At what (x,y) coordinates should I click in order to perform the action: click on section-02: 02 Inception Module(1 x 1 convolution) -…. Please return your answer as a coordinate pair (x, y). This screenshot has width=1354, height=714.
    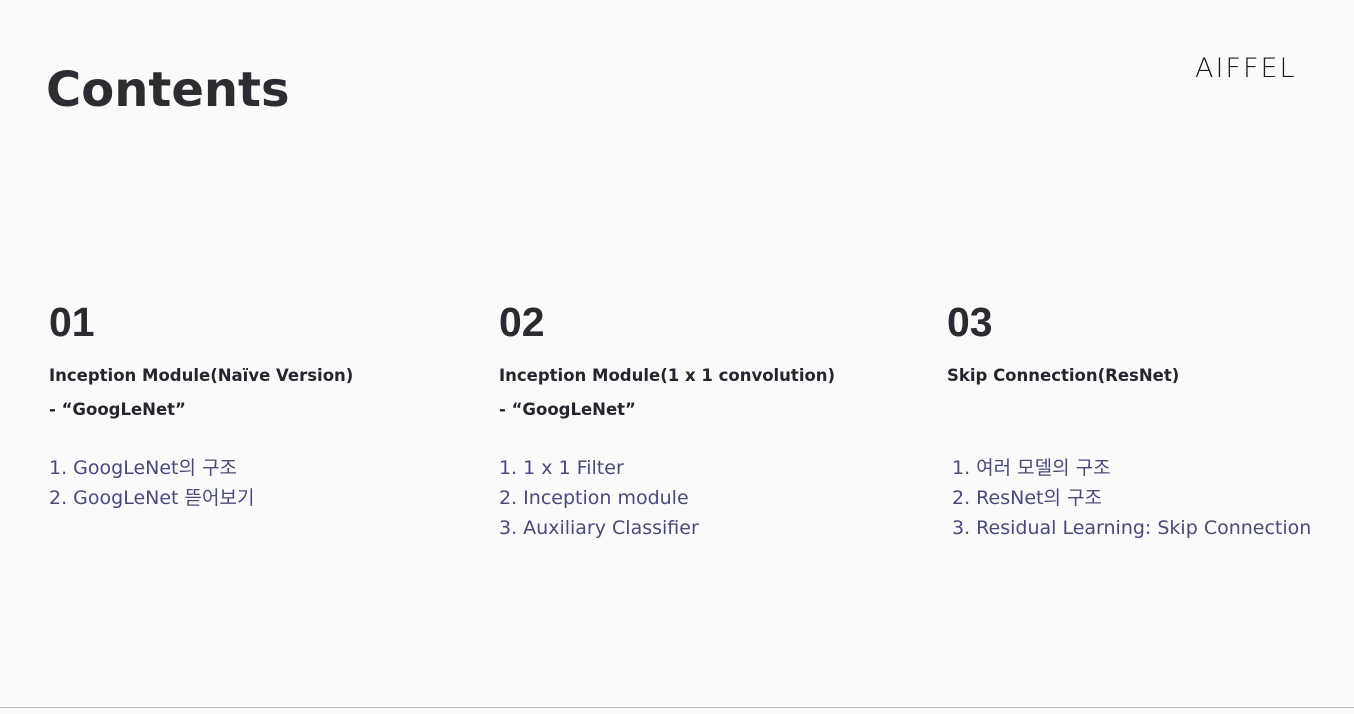
    Looking at the image, I should click on (709, 418).